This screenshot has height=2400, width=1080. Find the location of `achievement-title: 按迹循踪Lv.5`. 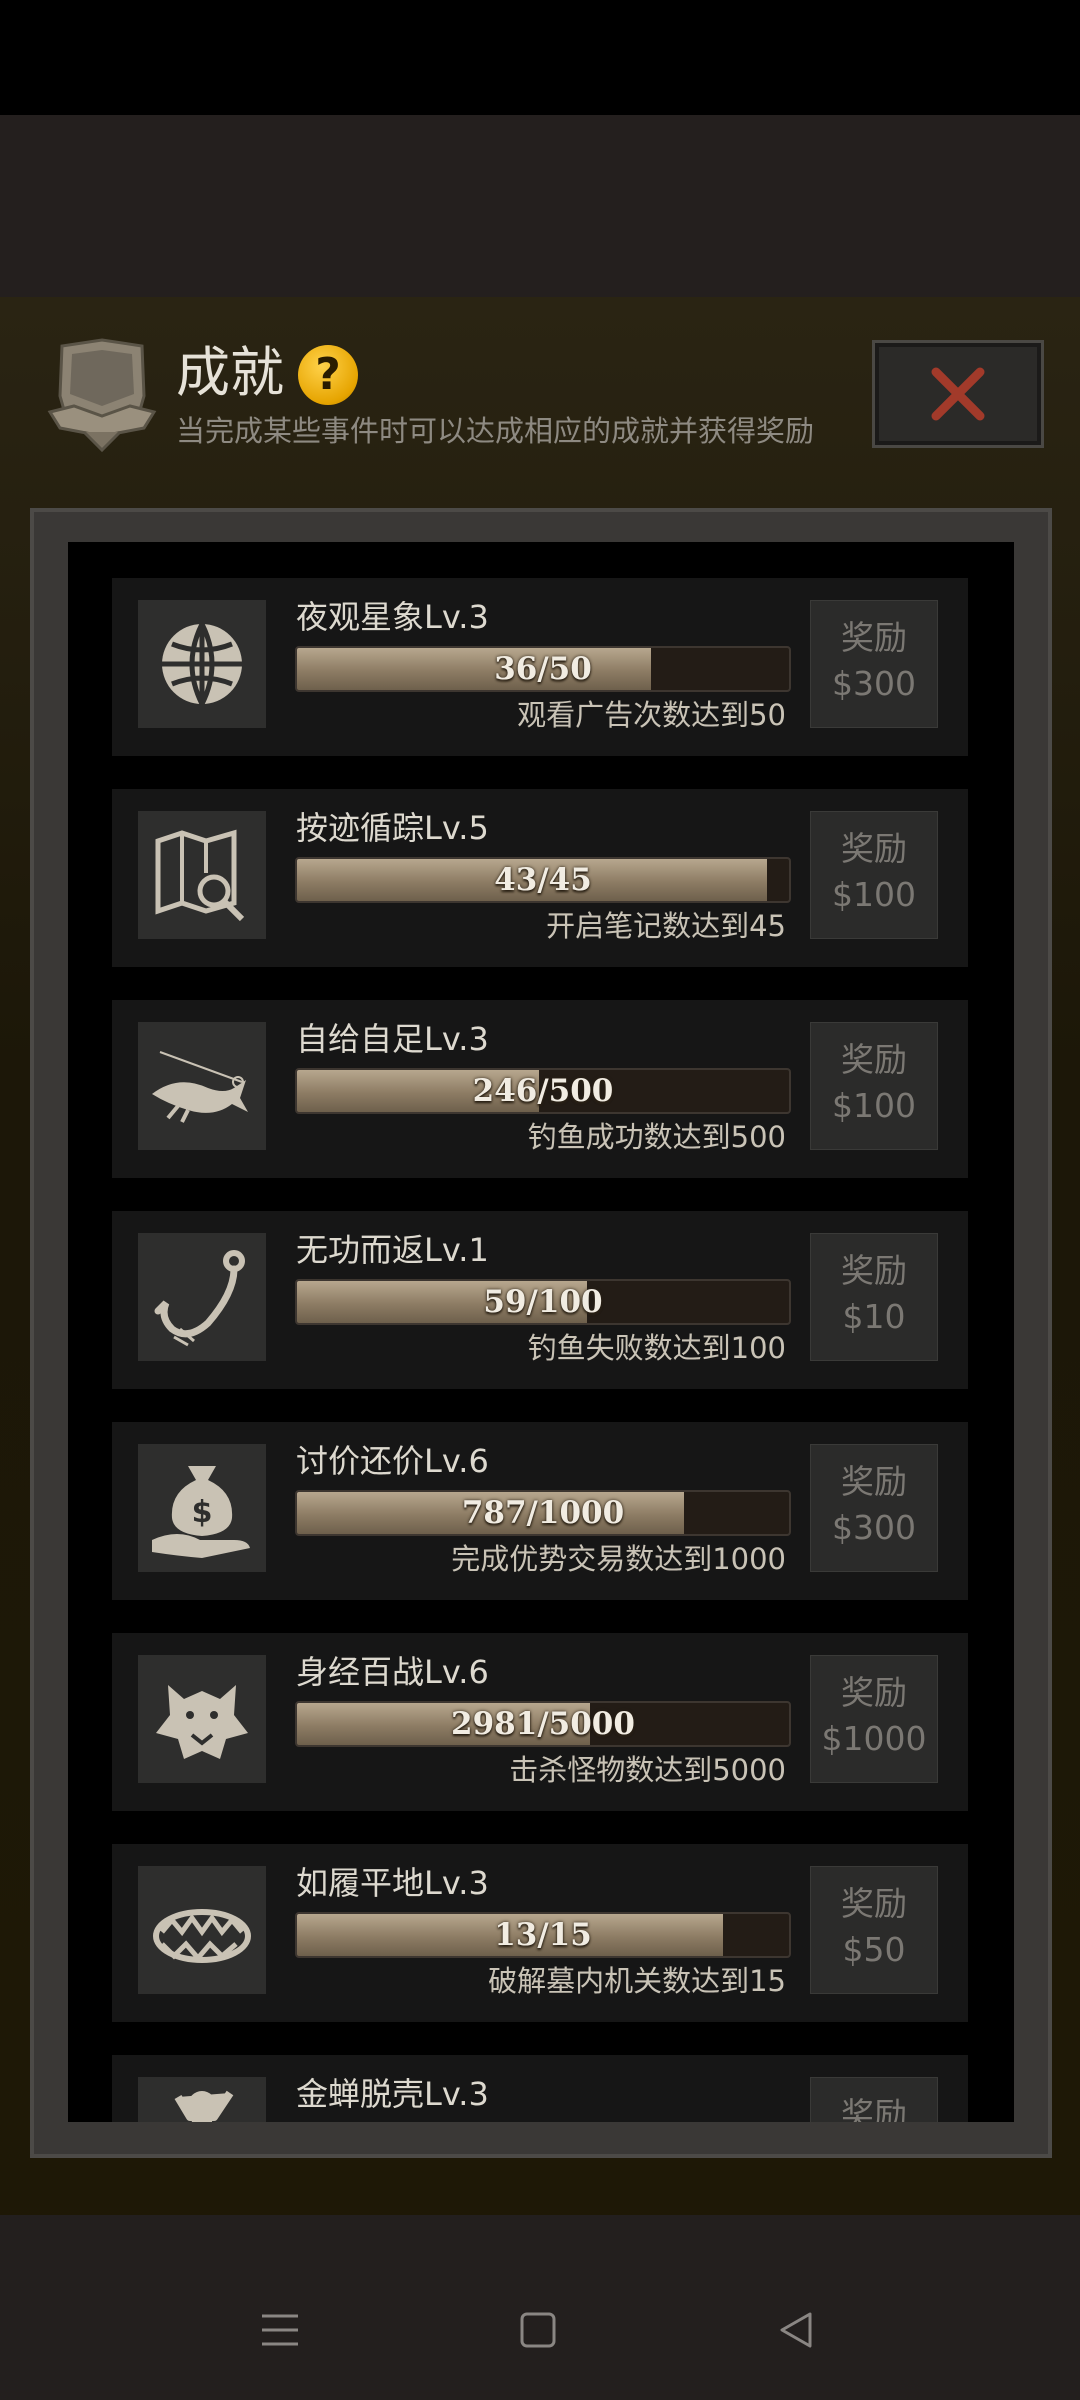

achievement-title: 按迹循踪Lv.5 is located at coordinates (392, 828).